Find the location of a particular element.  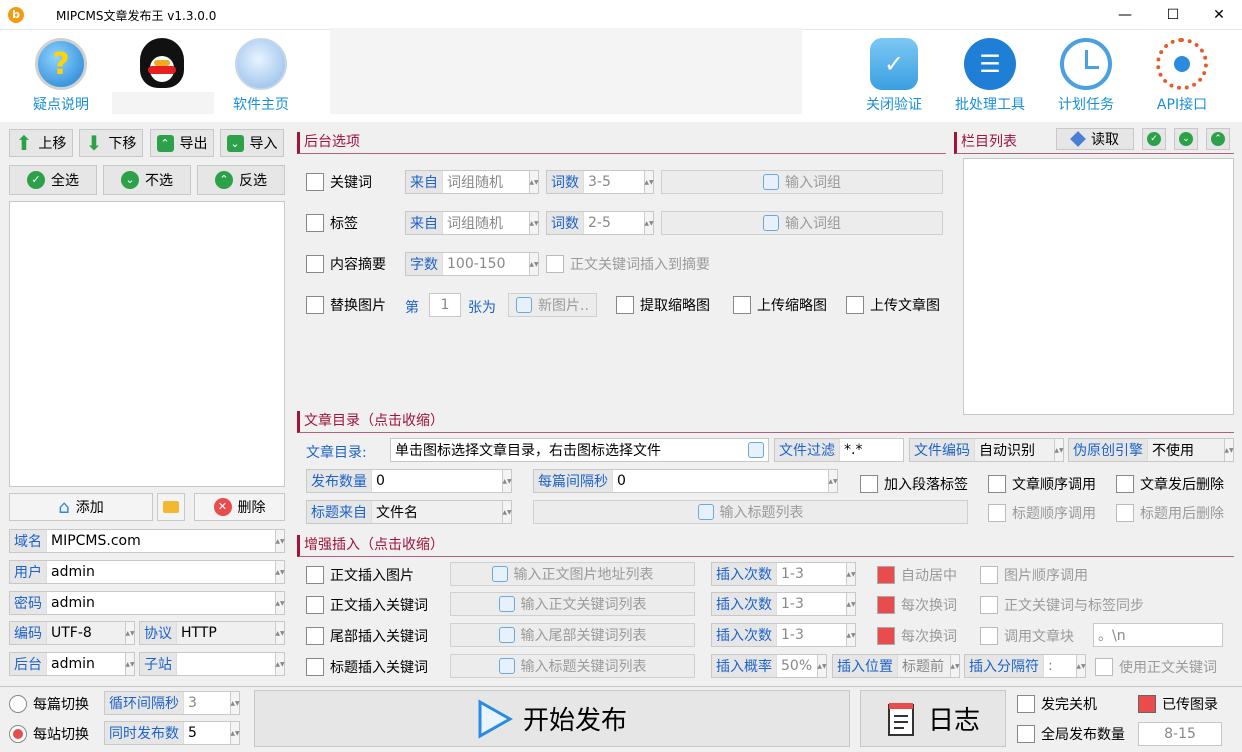

shutdown-checkbox: 发完关机 is located at coordinates (1057, 704).